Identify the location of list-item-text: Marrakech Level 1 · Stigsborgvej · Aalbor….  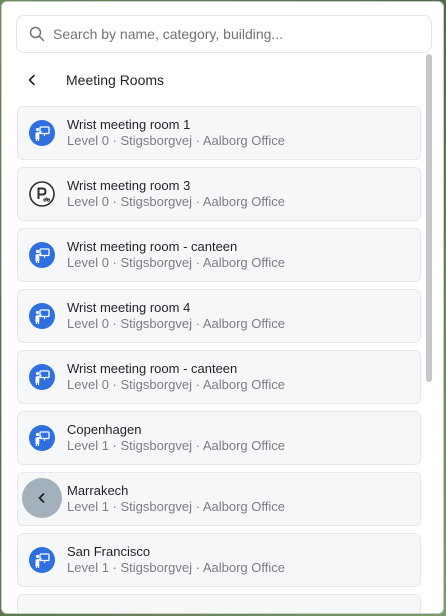
(176, 499).